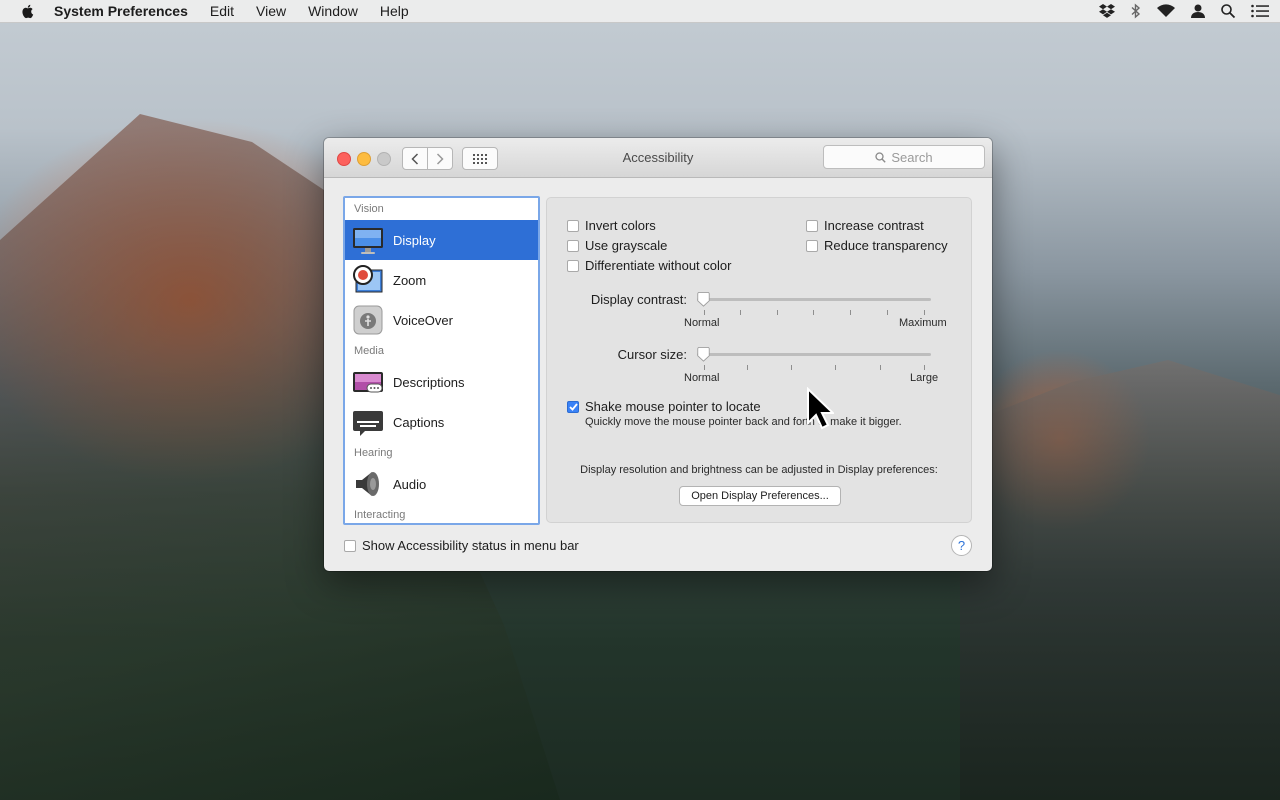 Image resolution: width=1280 pixels, height=800 pixels. Describe the element at coordinates (410, 280) in the screenshot. I see `sidebar-item-label: Zoom` at that location.